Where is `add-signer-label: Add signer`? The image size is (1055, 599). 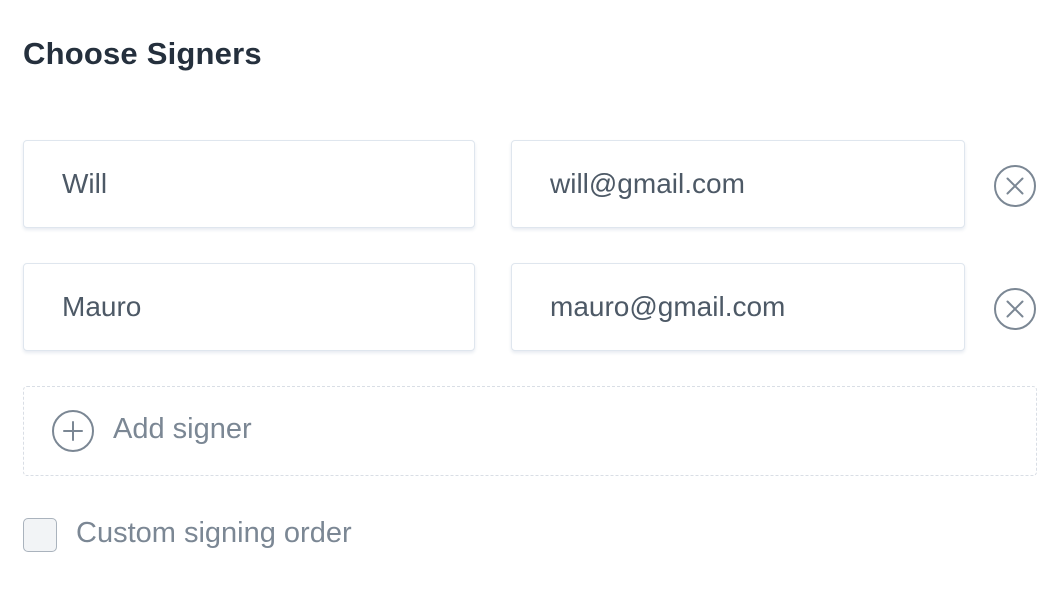 add-signer-label: Add signer is located at coordinates (182, 429).